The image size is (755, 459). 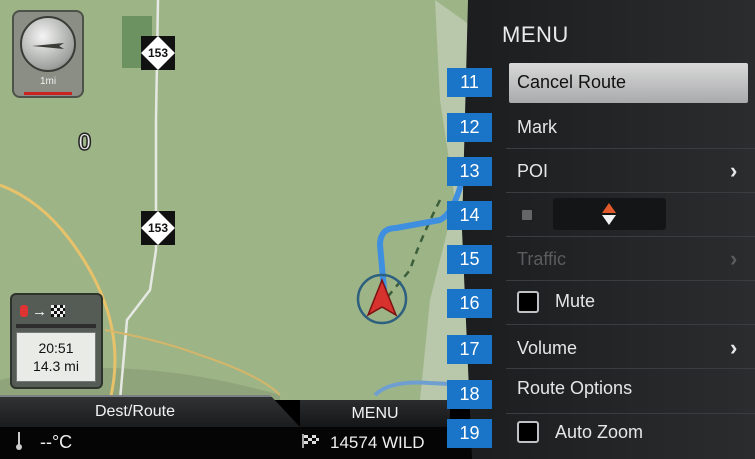 I want to click on menu-item-label: Traffic, so click(x=542, y=259).